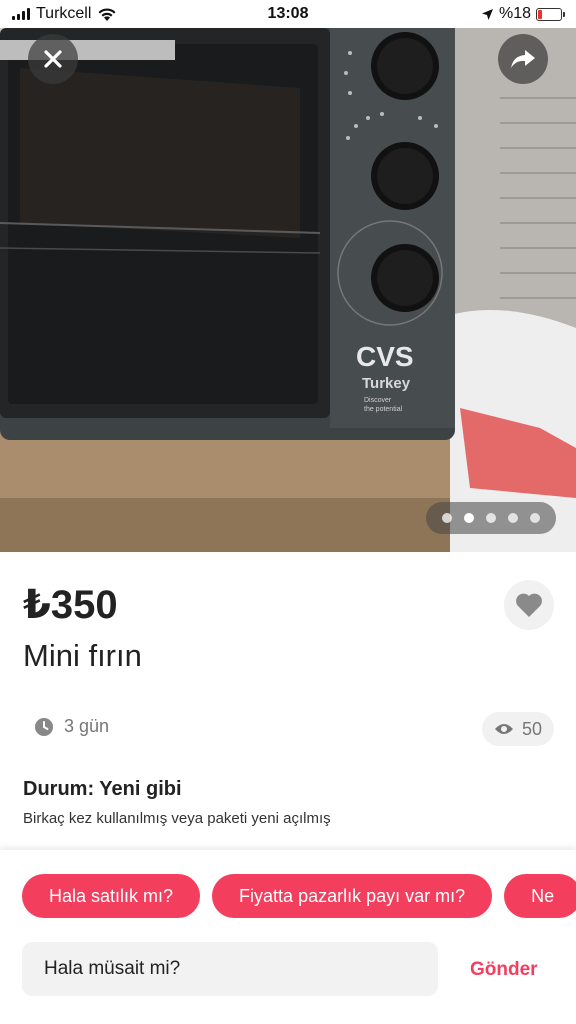  What do you see at coordinates (469, 518) in the screenshot?
I see `pager-dot-active` at bounding box center [469, 518].